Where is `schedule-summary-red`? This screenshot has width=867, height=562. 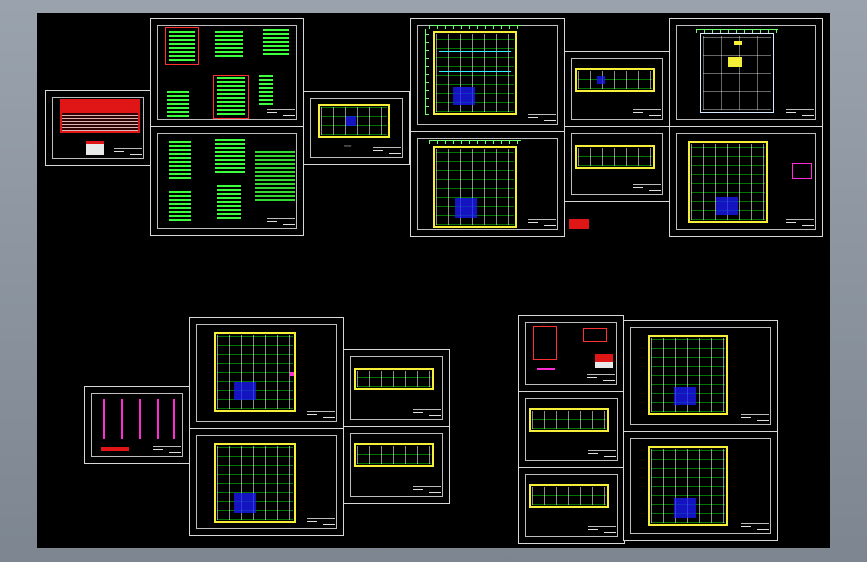
schedule-summary-red is located at coordinates (95, 142).